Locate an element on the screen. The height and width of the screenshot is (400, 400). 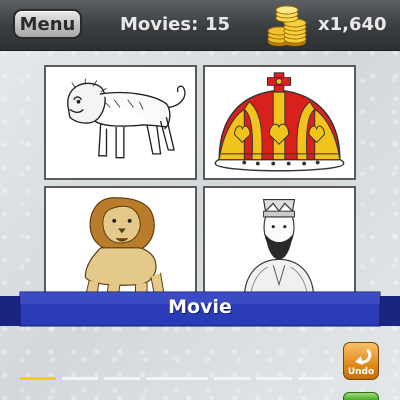
picture-tile-king is located at coordinates (279, 243).